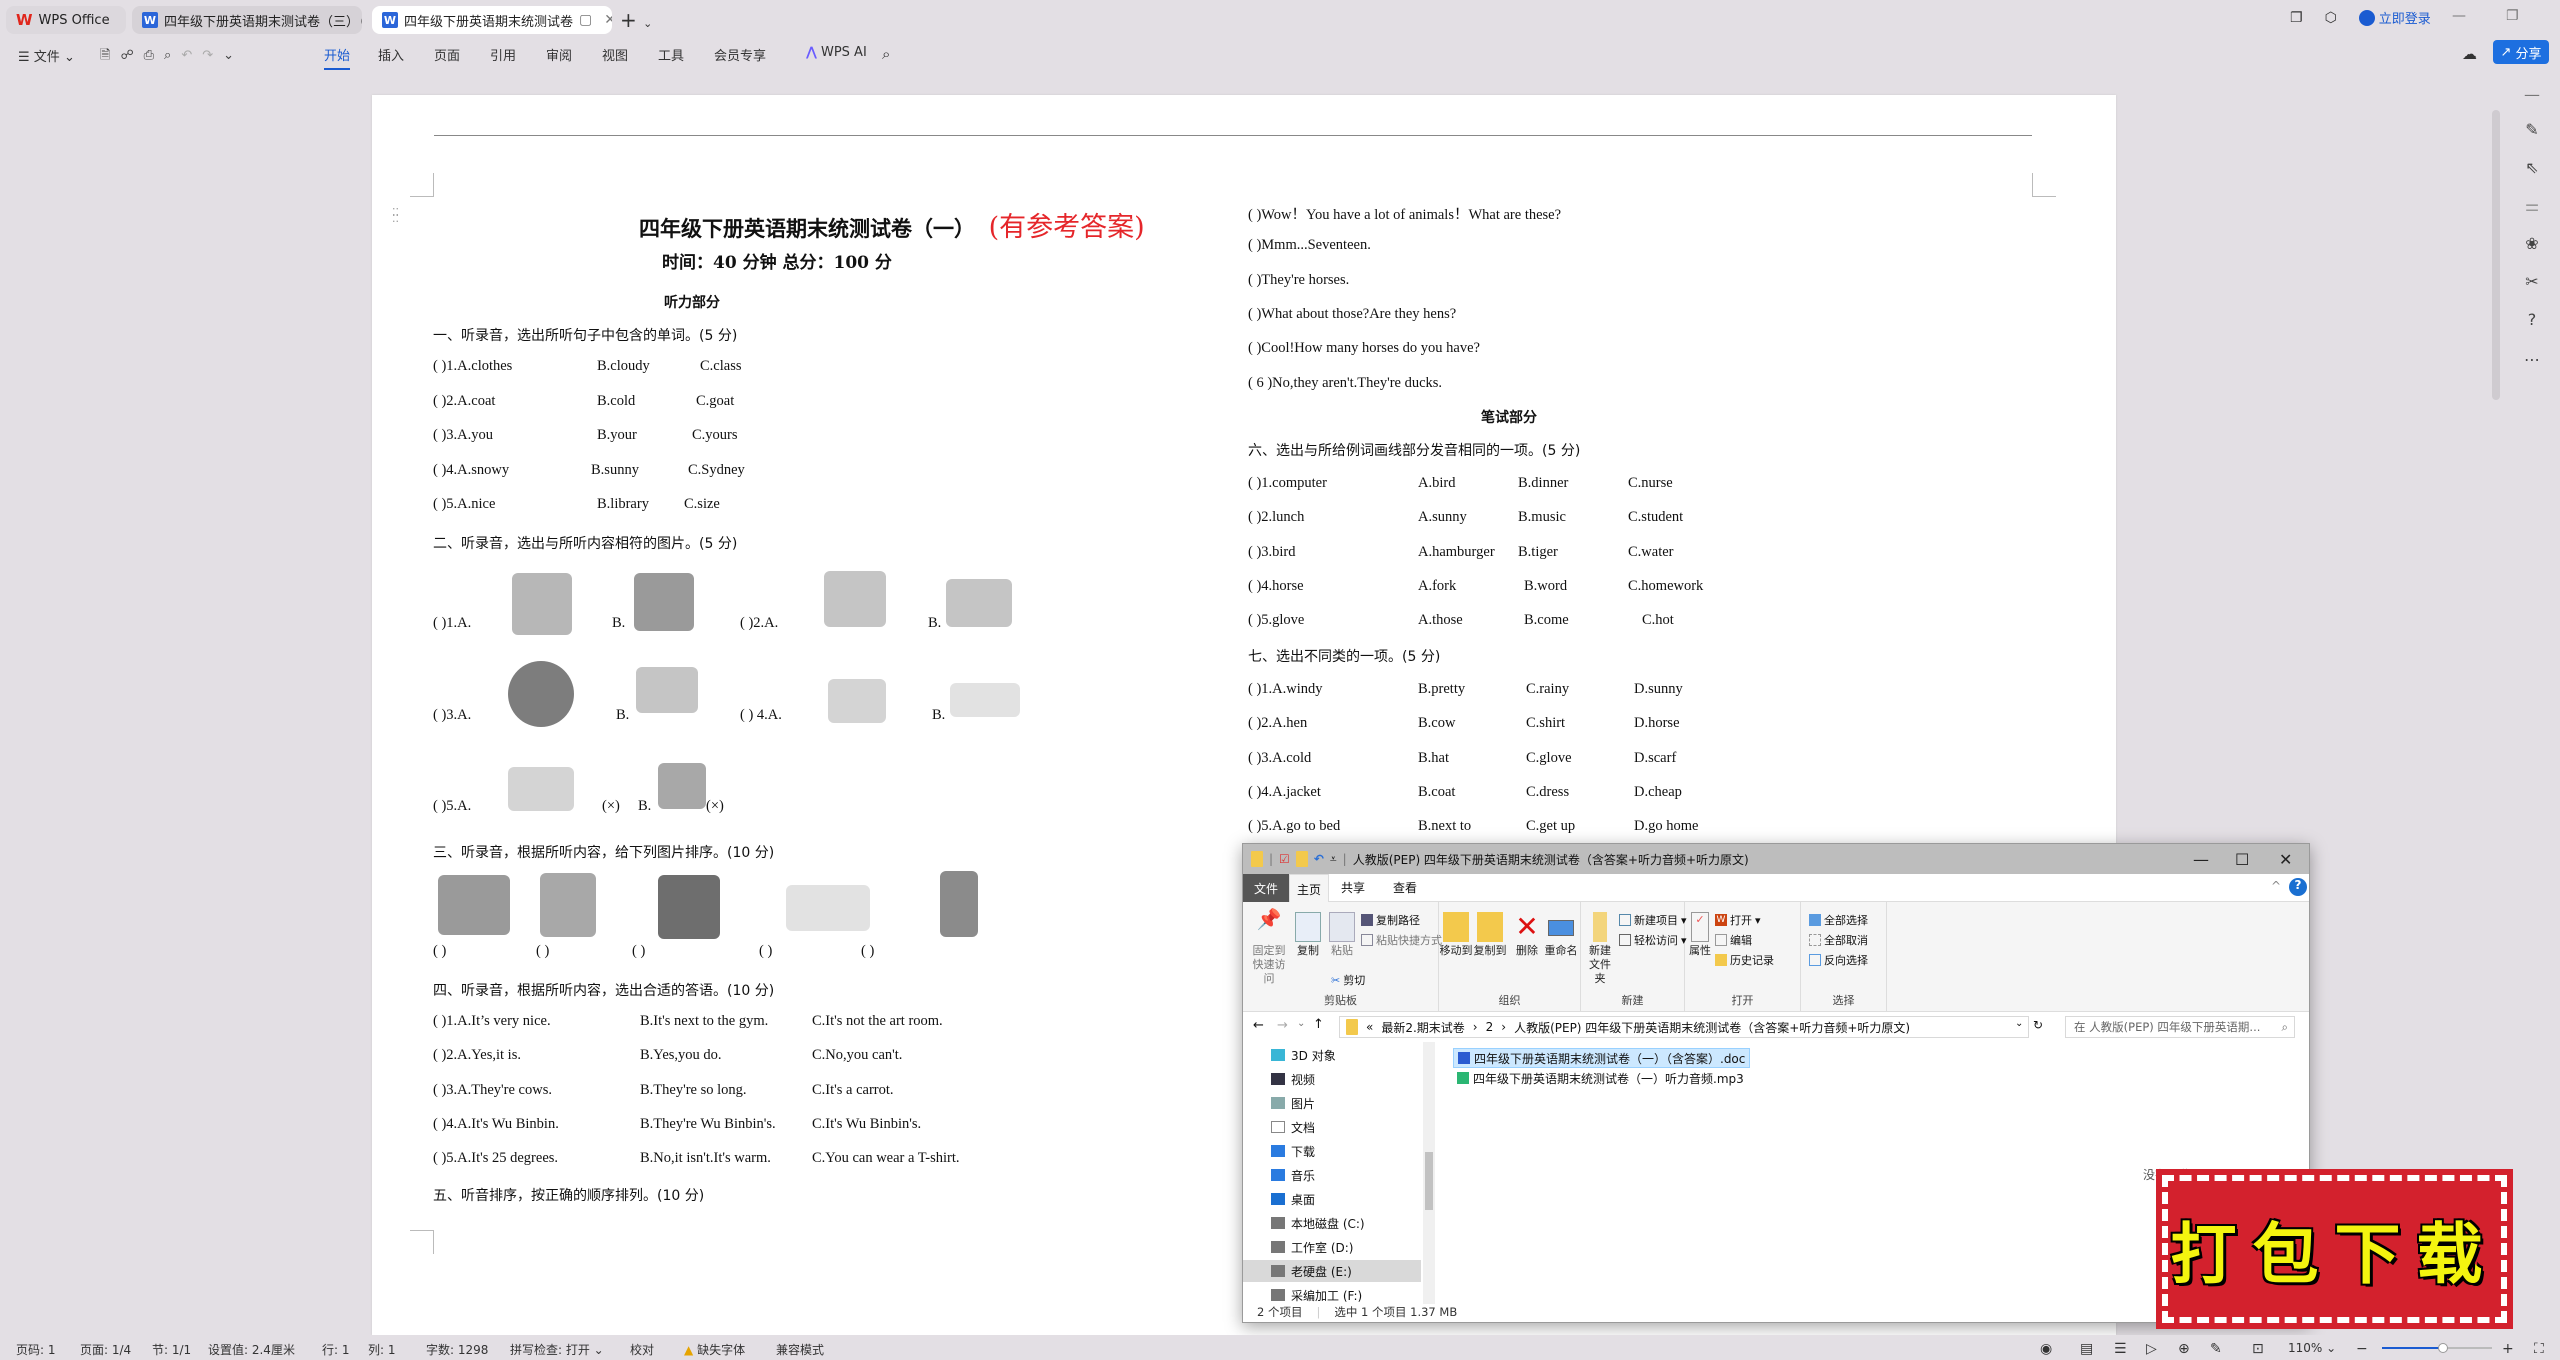 The width and height of the screenshot is (2560, 1360). I want to click on column-indicator: 列: 1, so click(382, 1349).